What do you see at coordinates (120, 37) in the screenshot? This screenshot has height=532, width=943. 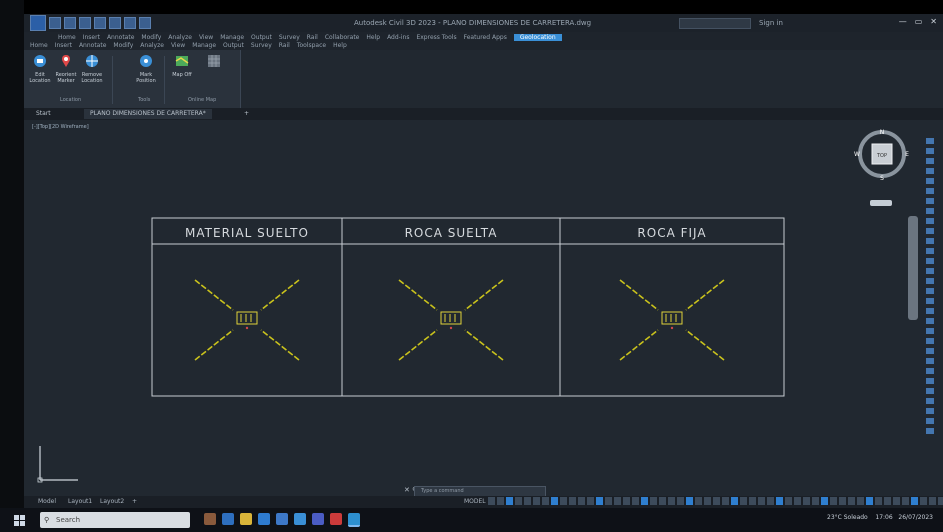 I see `ribbon-tab-annotate: Annotate` at bounding box center [120, 37].